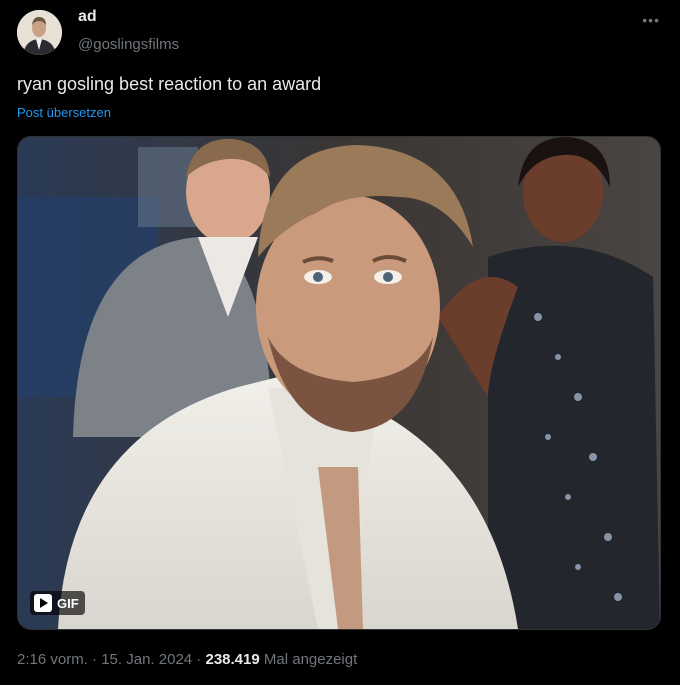 This screenshot has height=685, width=680. Describe the element at coordinates (87, 17) in the screenshot. I see `author-display-name: ad` at that location.